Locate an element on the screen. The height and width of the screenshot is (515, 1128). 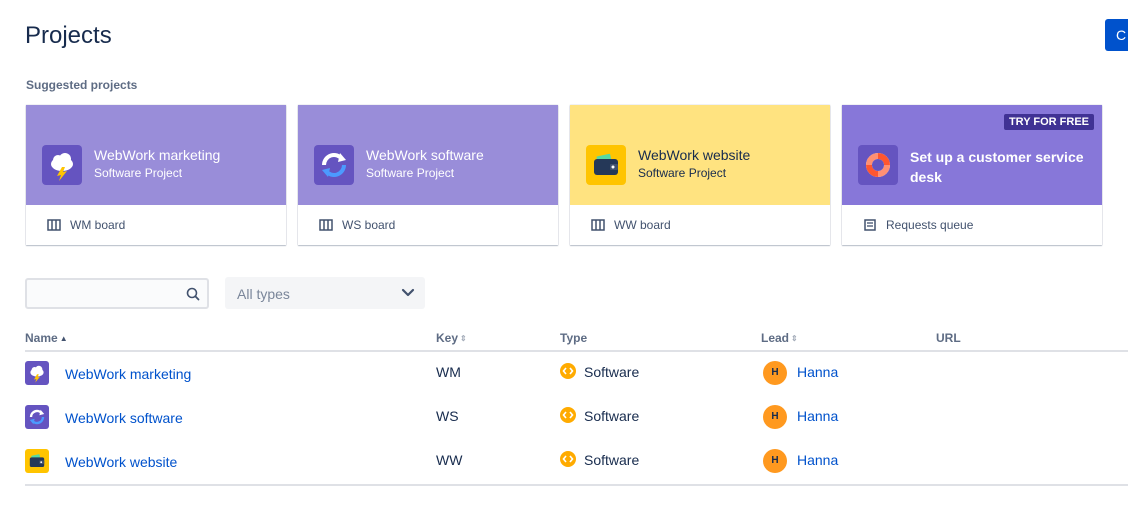
page-title: Projects is located at coordinates (68, 35).